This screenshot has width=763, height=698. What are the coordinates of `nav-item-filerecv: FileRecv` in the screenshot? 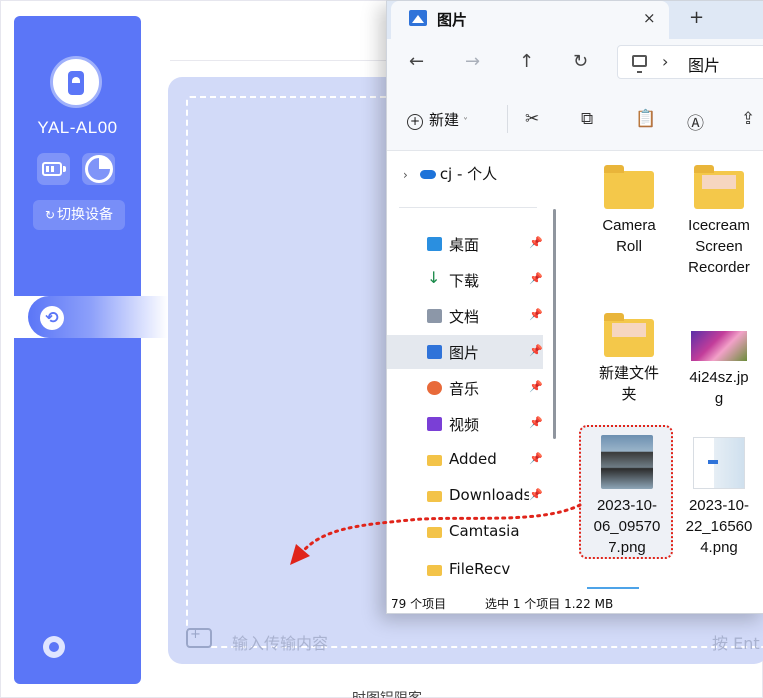 It's located at (465, 570).